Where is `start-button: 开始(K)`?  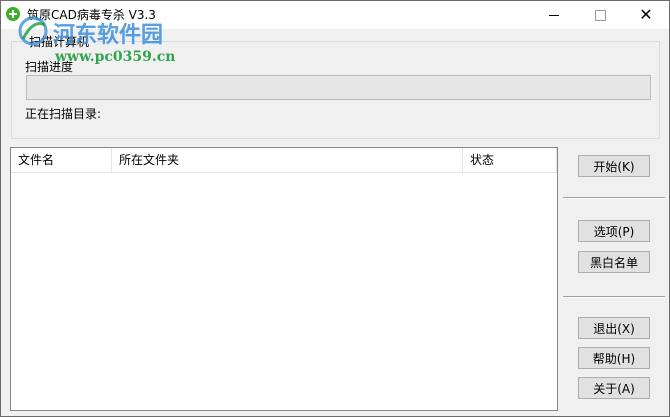 start-button: 开始(K) is located at coordinates (614, 166).